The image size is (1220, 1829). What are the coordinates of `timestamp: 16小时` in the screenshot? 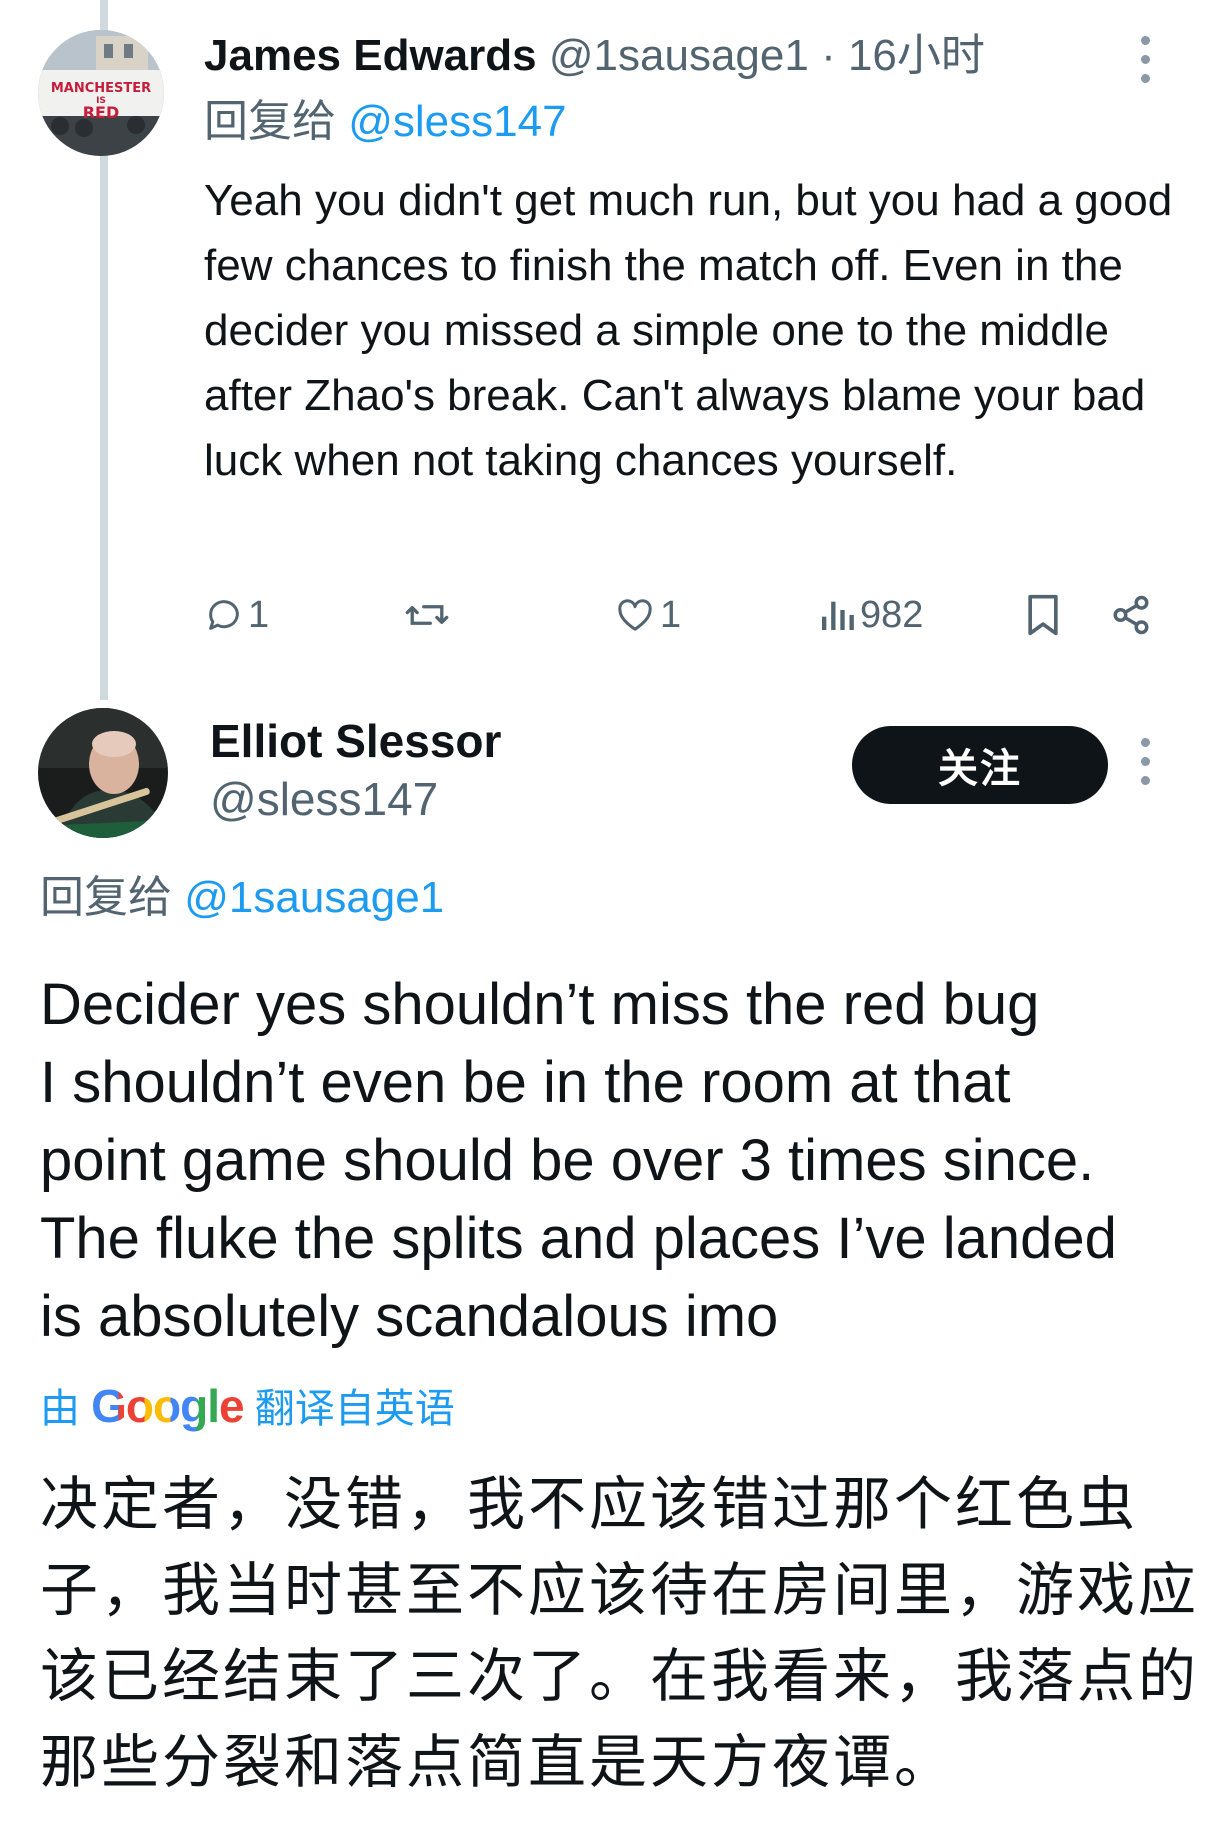 It's located at (916, 55).